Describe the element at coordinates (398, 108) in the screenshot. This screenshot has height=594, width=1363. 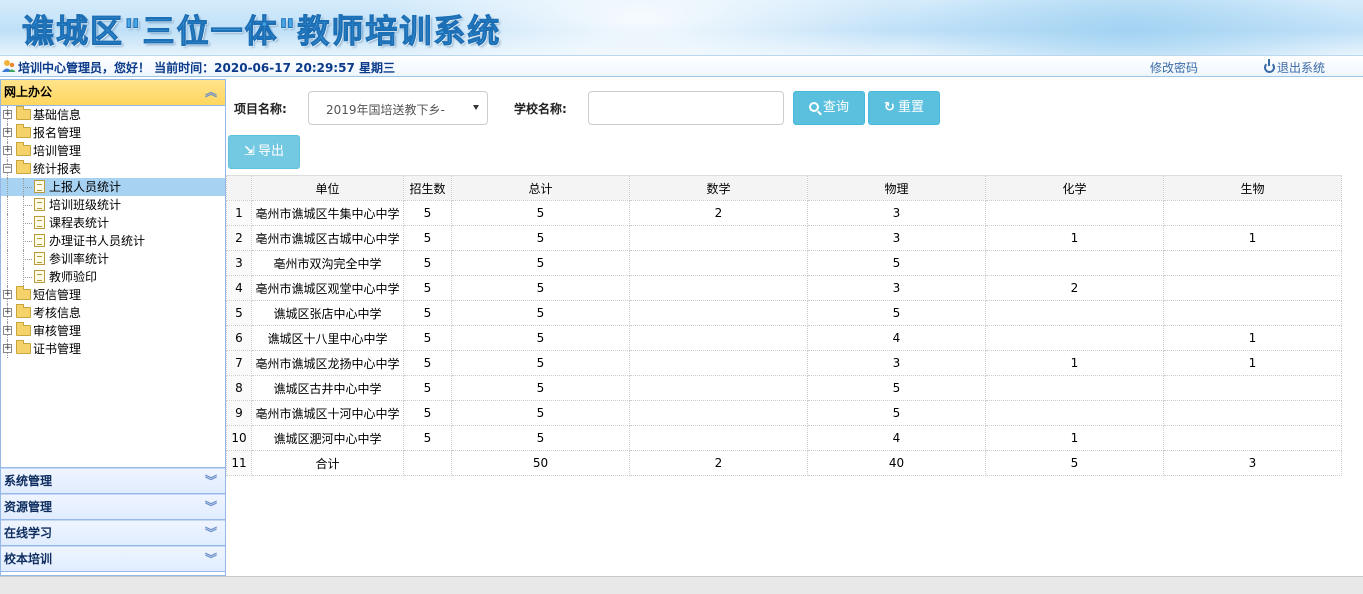
I see `project-select: 2019年国培送教下乡-` at that location.